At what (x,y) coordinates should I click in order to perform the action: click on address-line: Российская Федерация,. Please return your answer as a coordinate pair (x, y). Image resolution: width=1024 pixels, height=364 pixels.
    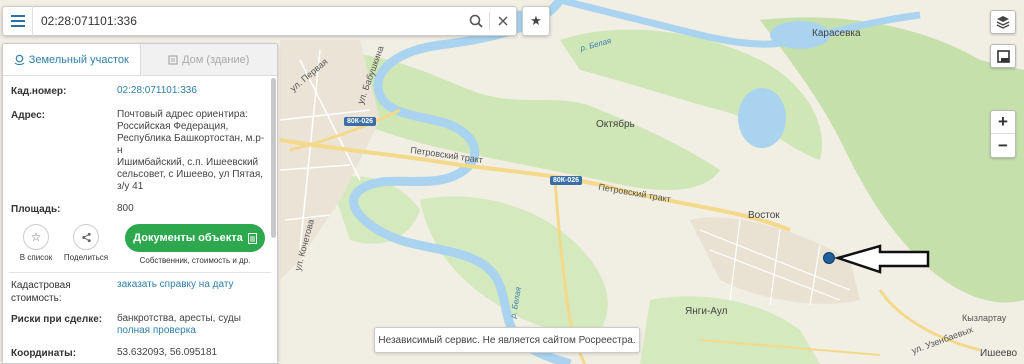
    Looking at the image, I should click on (173, 126).